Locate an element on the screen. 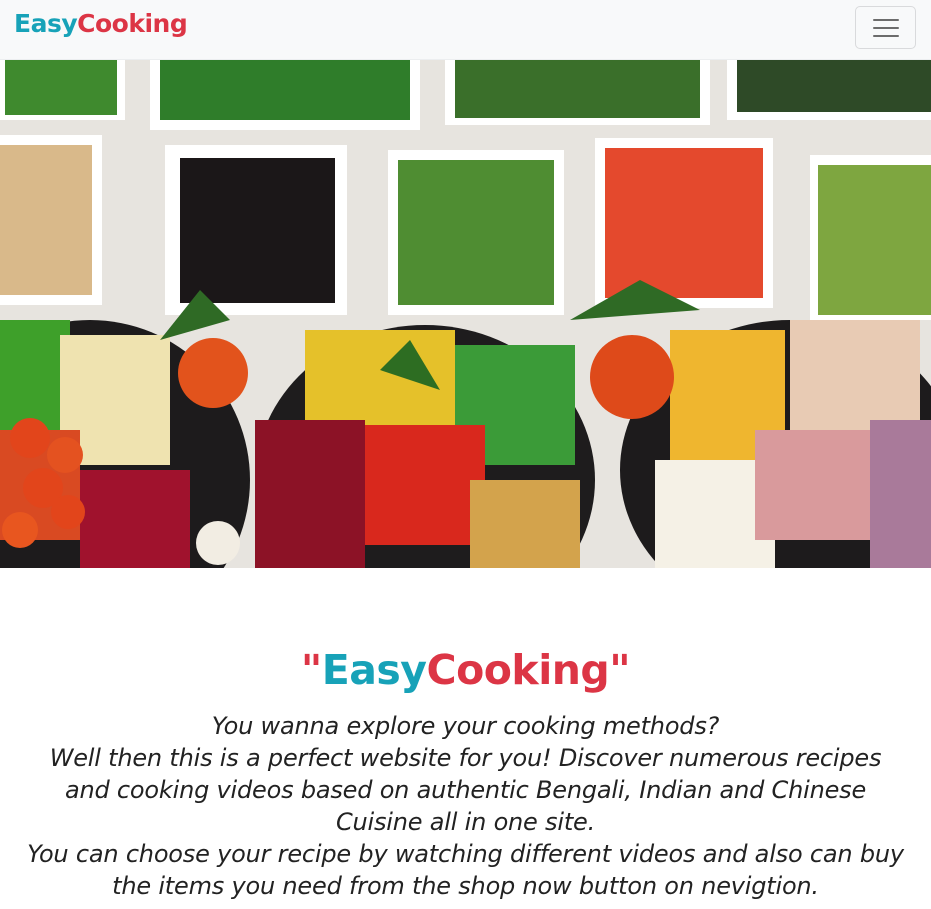 This screenshot has height=909, width=931. title-quote-close: " is located at coordinates (620, 670).